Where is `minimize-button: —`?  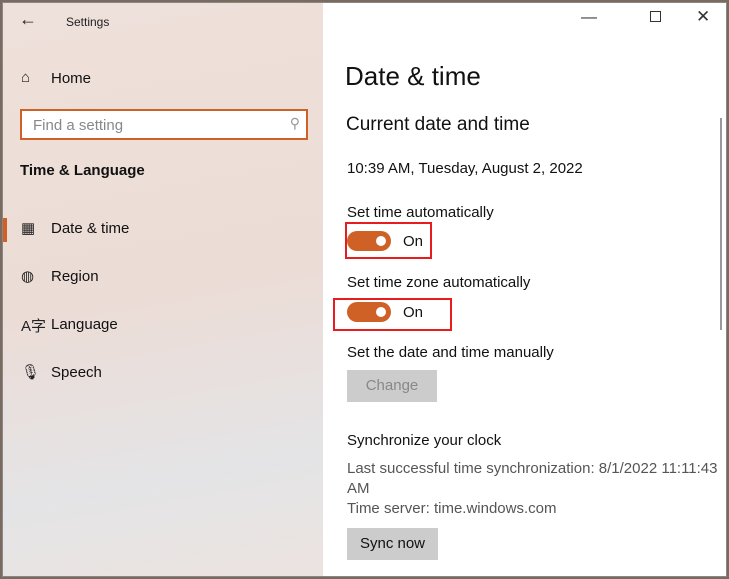
minimize-button: — is located at coordinates (589, 18).